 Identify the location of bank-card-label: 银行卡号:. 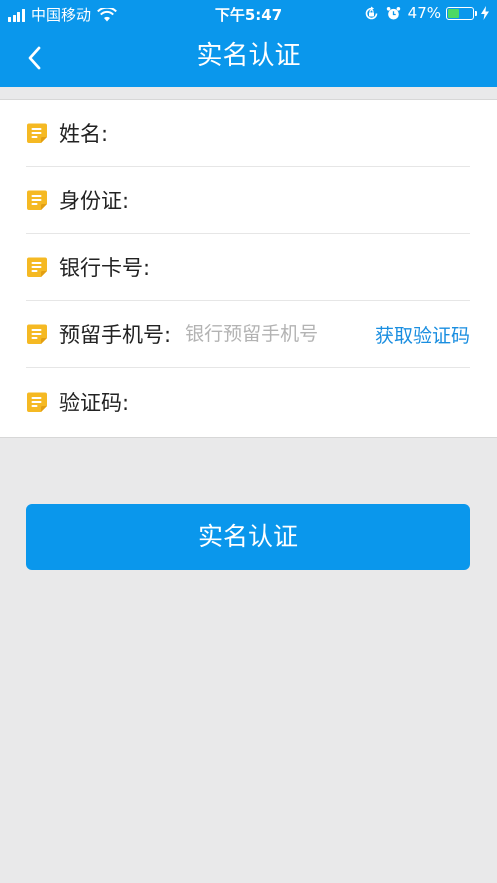
(105, 268).